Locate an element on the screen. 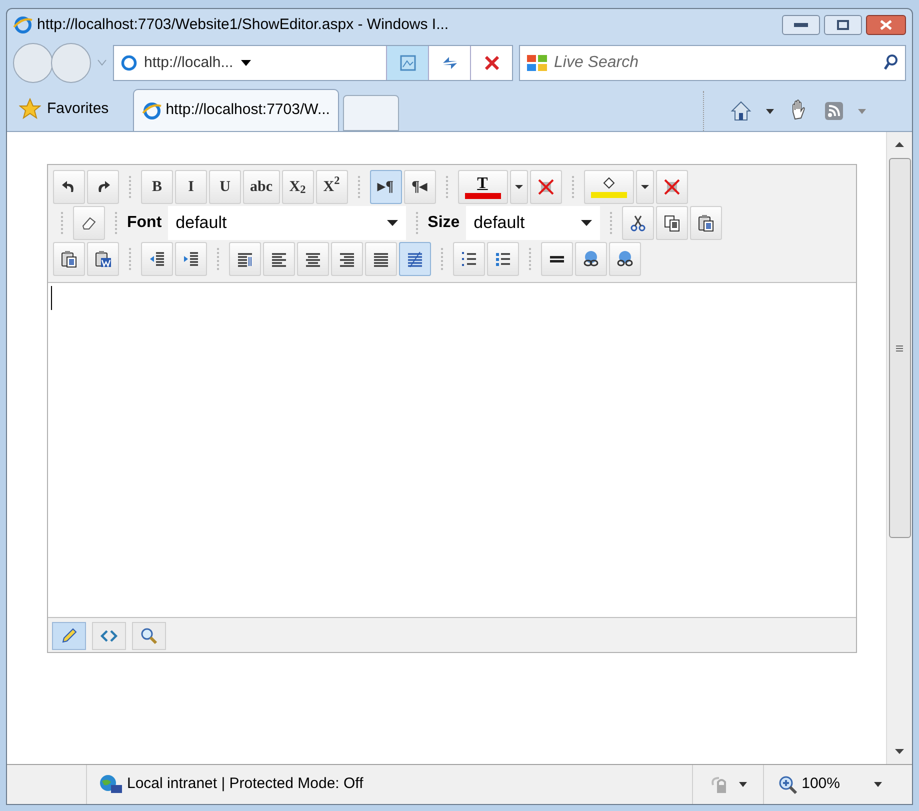 The height and width of the screenshot is (811, 919). favorites-button: Favorites is located at coordinates (64, 109).